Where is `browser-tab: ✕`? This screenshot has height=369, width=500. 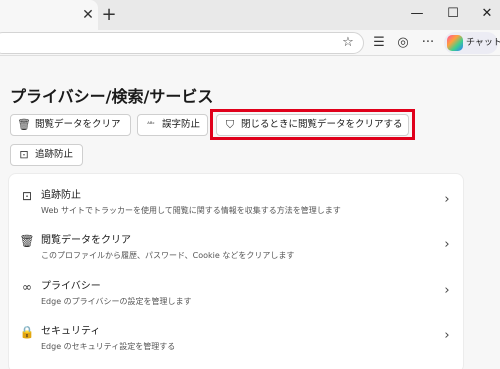
browser-tab: ✕ is located at coordinates (49, 15).